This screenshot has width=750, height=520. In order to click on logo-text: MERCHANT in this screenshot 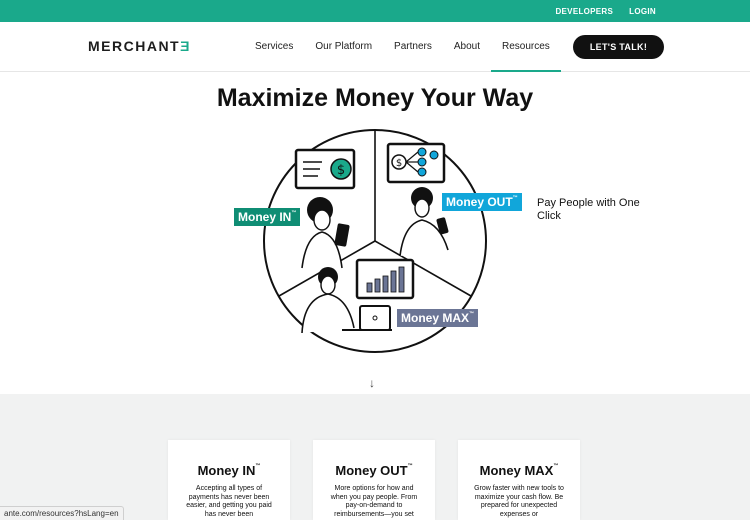, I will do `click(134, 46)`.